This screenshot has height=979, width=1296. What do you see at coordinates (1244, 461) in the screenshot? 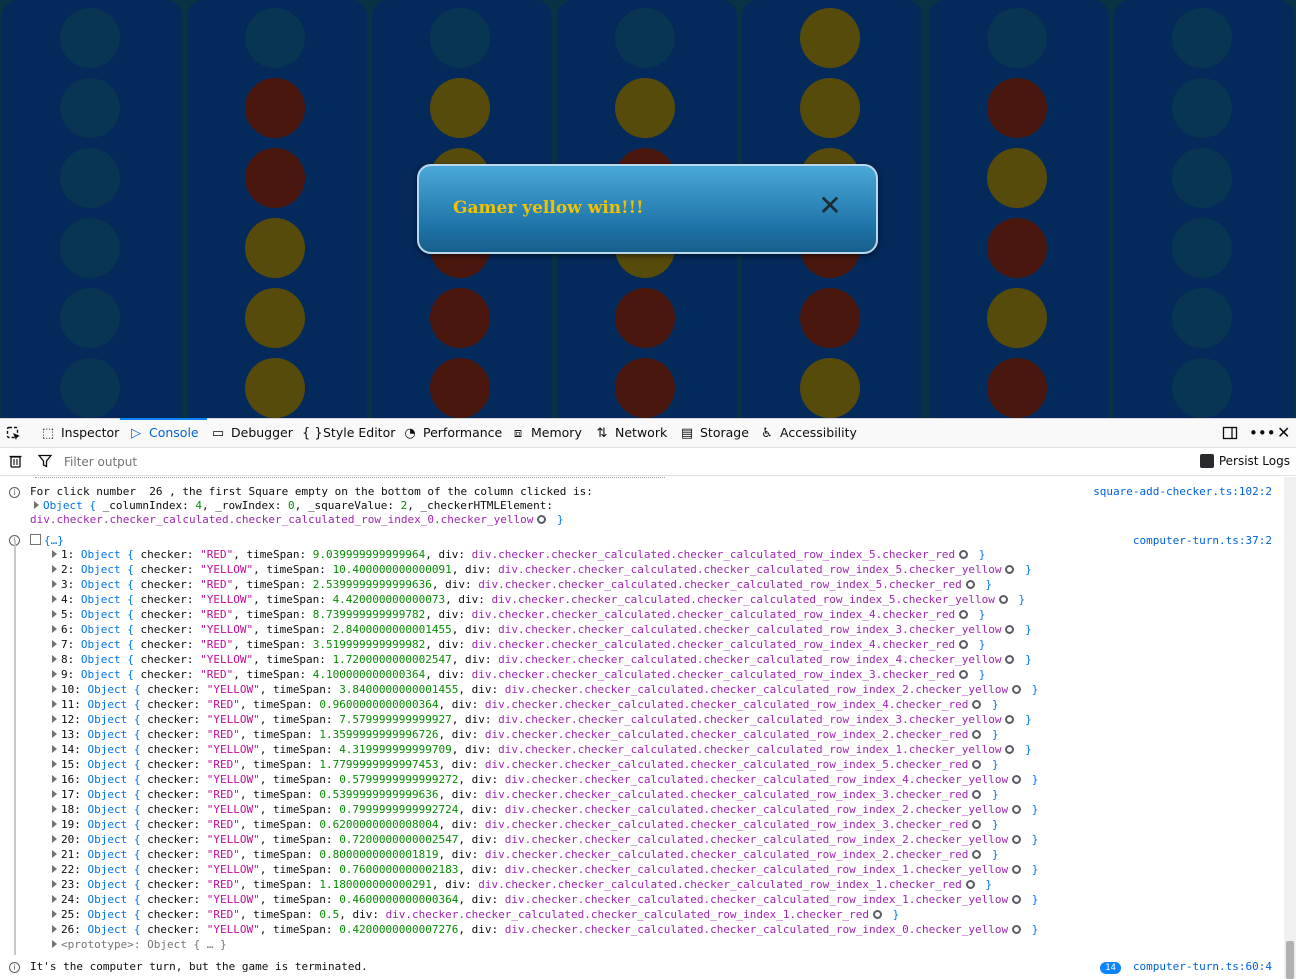
I see `persist-logs-checkbox: Persist Logs` at bounding box center [1244, 461].